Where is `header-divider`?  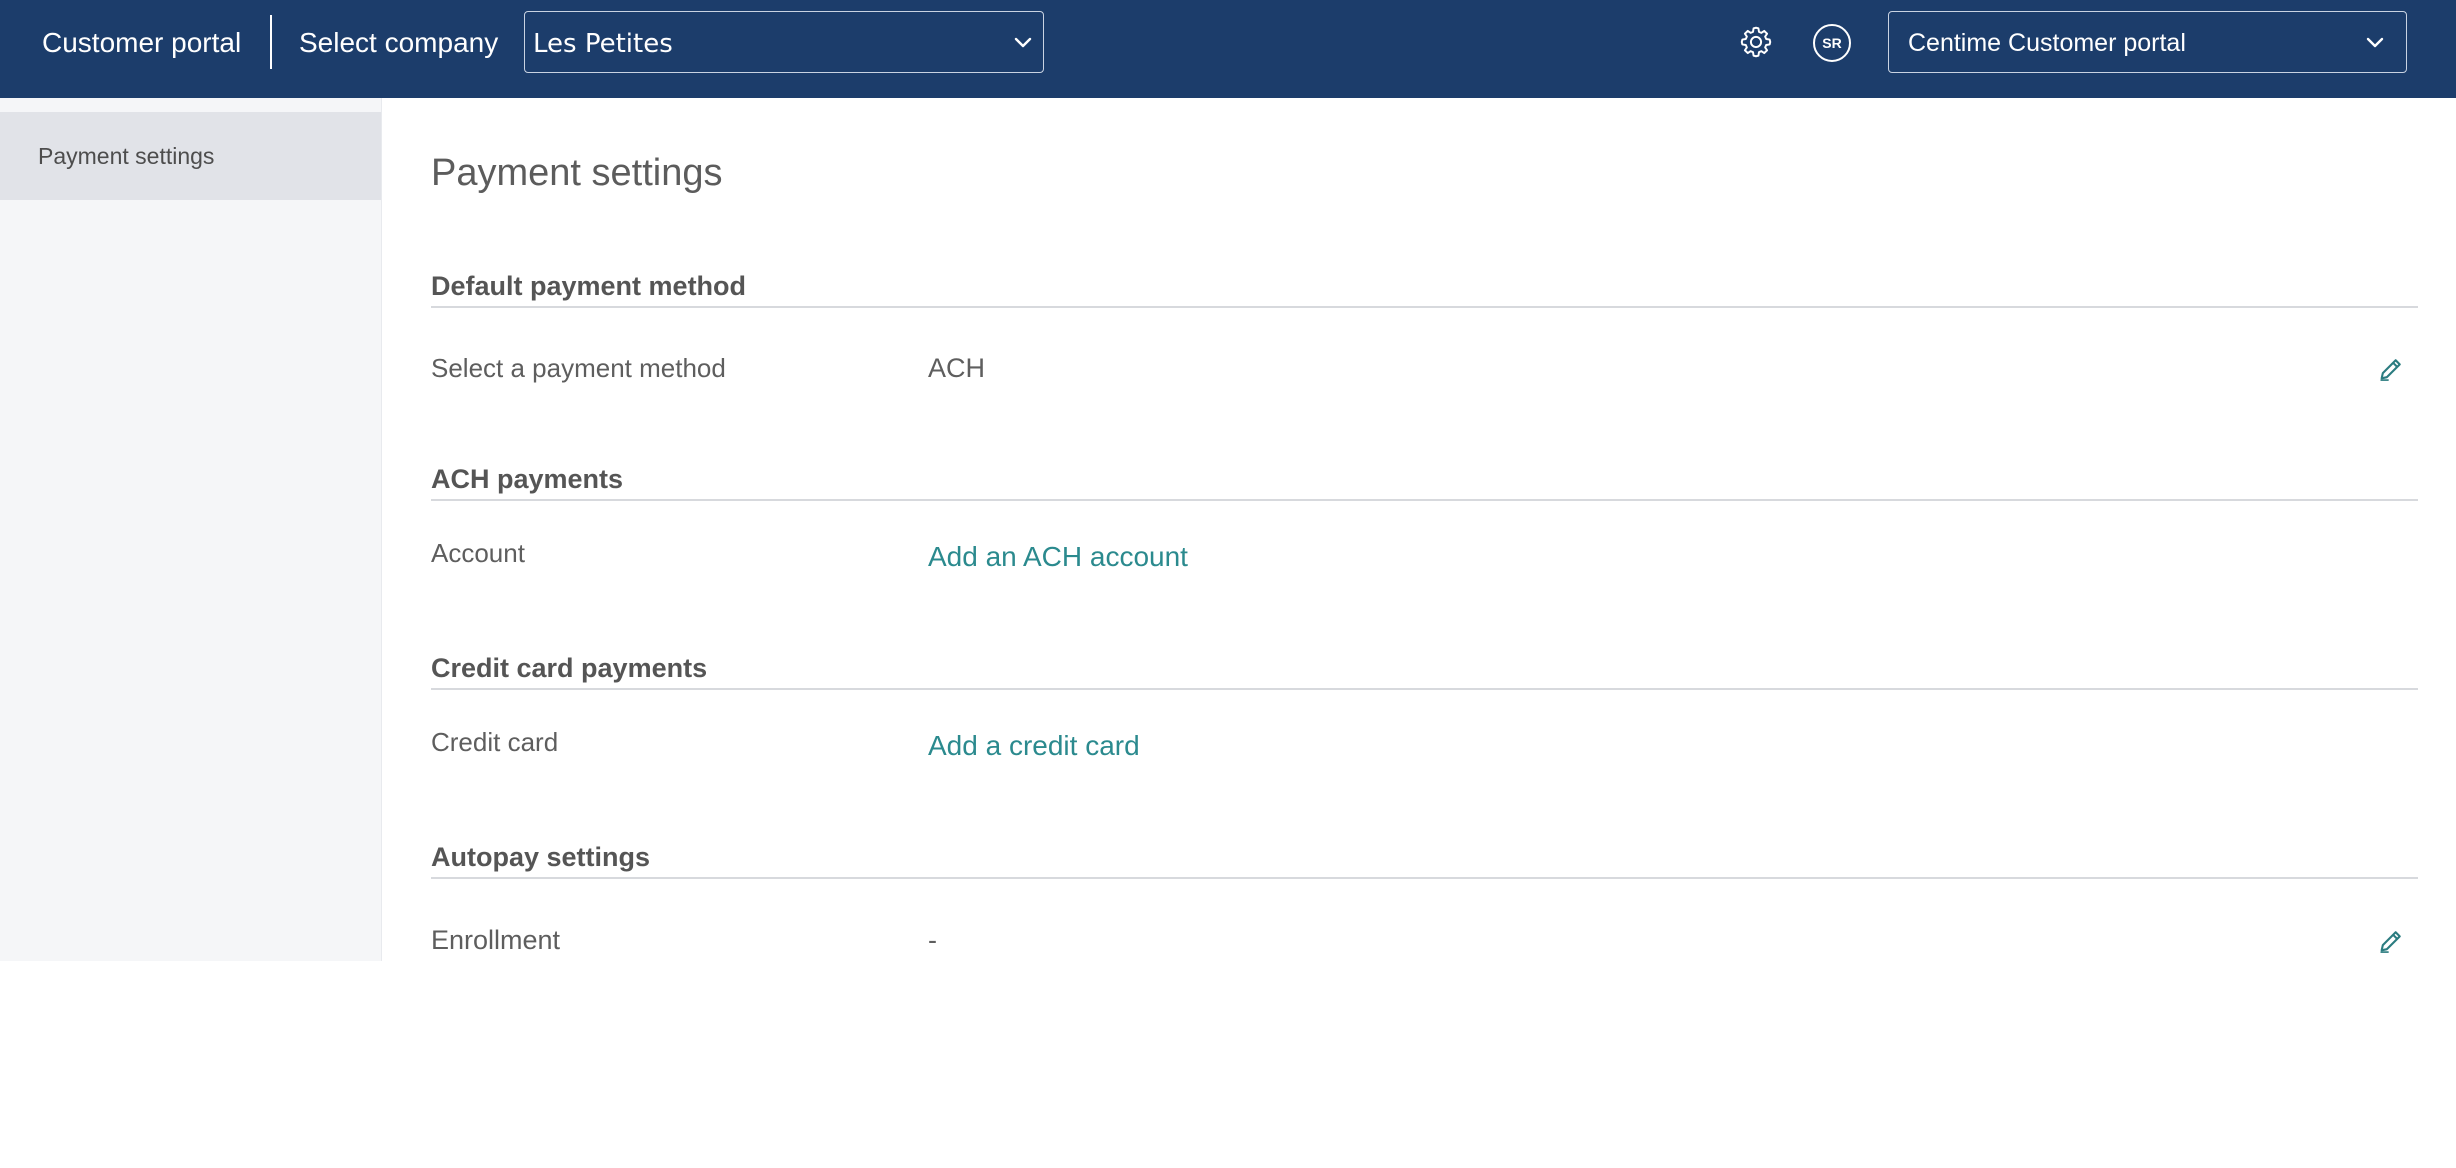 header-divider is located at coordinates (271, 42).